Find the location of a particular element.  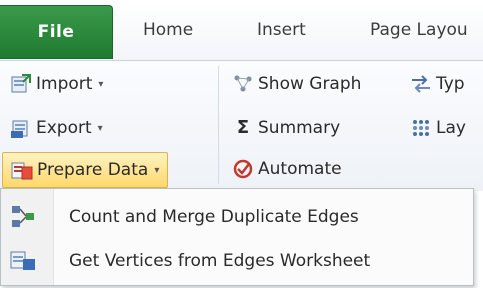

prepare-data-button: Prepare Data ▾ is located at coordinates (85, 170).